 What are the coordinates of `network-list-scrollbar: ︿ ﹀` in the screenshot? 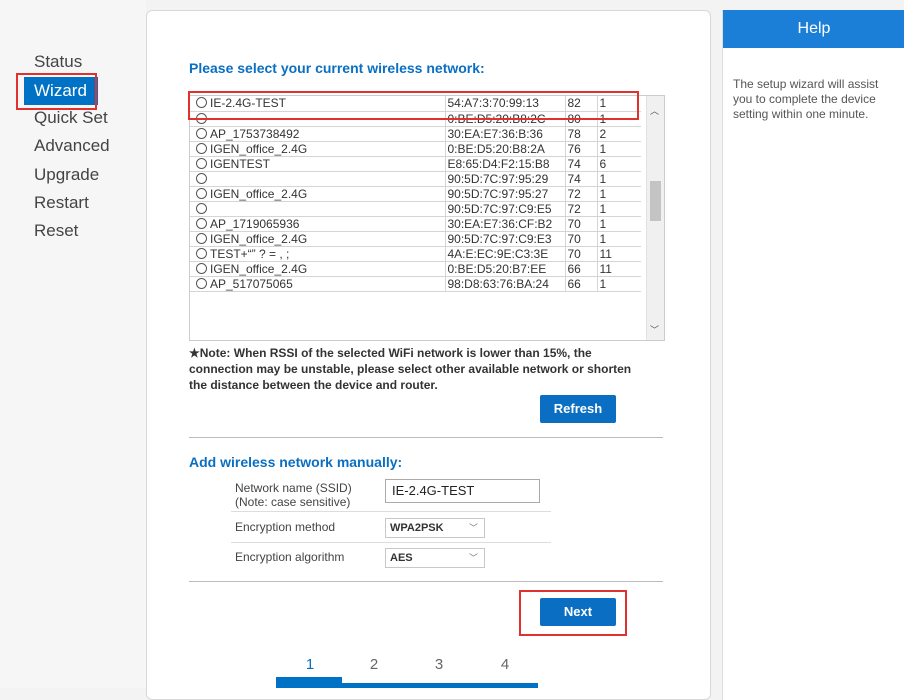 It's located at (655, 218).